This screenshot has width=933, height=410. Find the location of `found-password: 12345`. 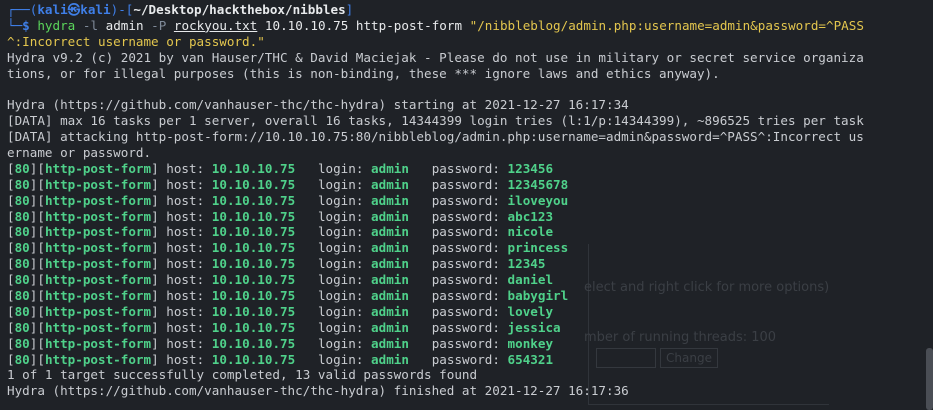

found-password: 12345 is located at coordinates (526, 264).